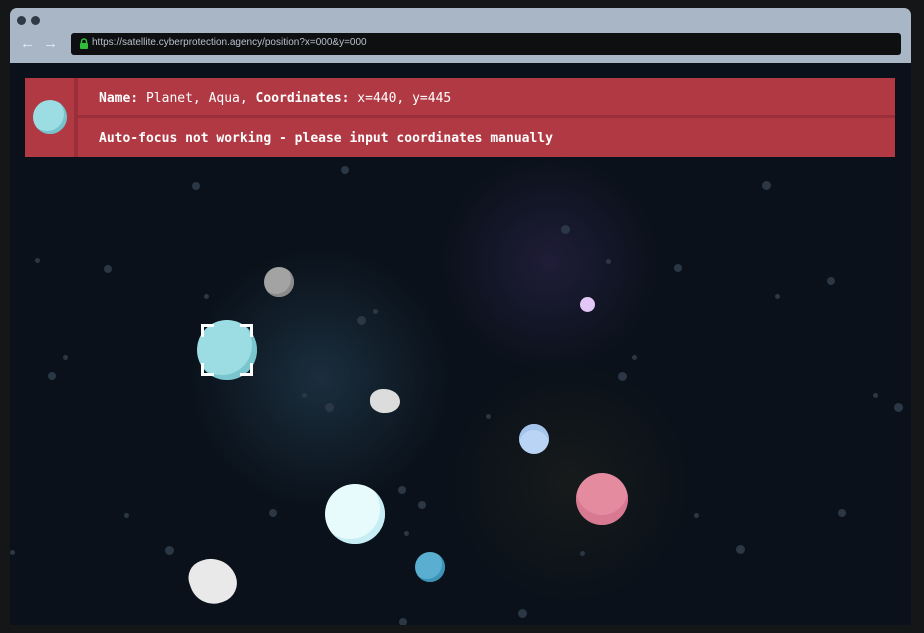 Image resolution: width=924 pixels, height=633 pixels. What do you see at coordinates (119, 98) in the screenshot?
I see `name-label: Name:` at bounding box center [119, 98].